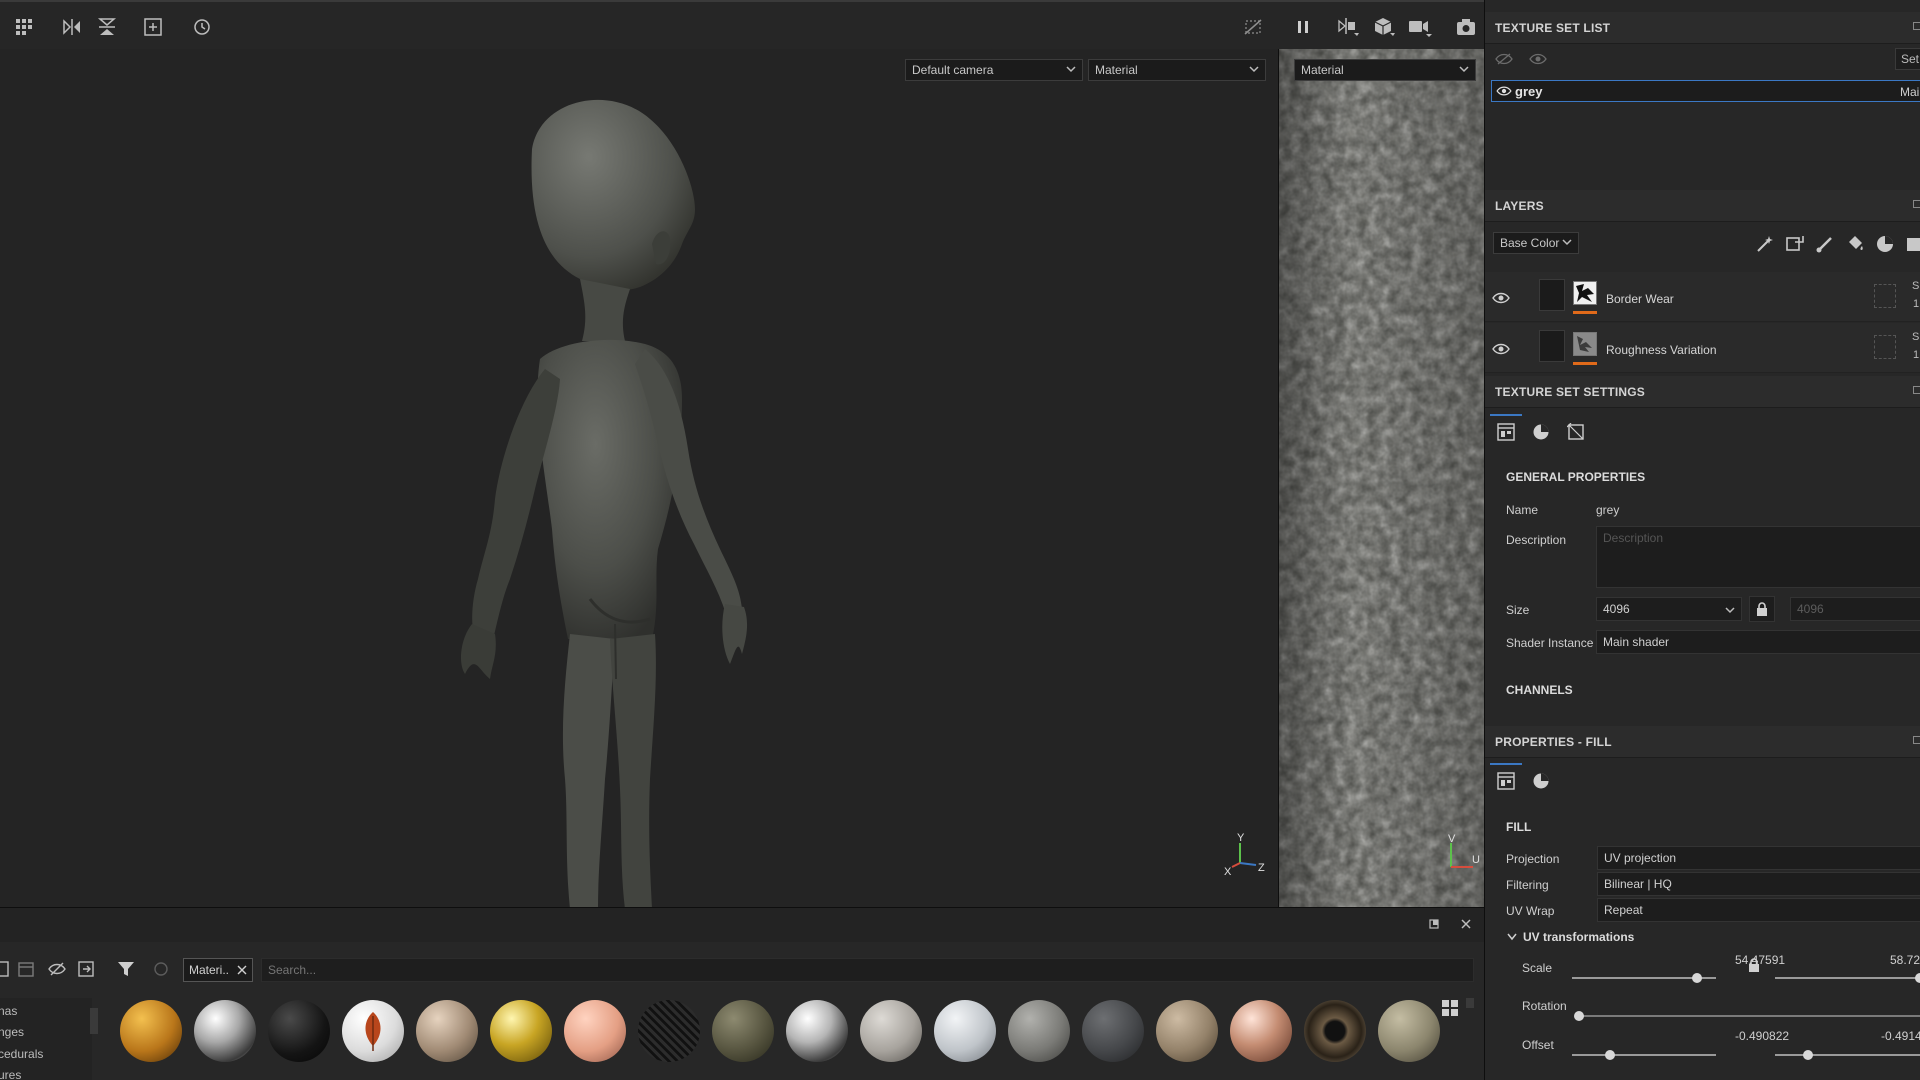  I want to click on history-button, so click(202, 27).